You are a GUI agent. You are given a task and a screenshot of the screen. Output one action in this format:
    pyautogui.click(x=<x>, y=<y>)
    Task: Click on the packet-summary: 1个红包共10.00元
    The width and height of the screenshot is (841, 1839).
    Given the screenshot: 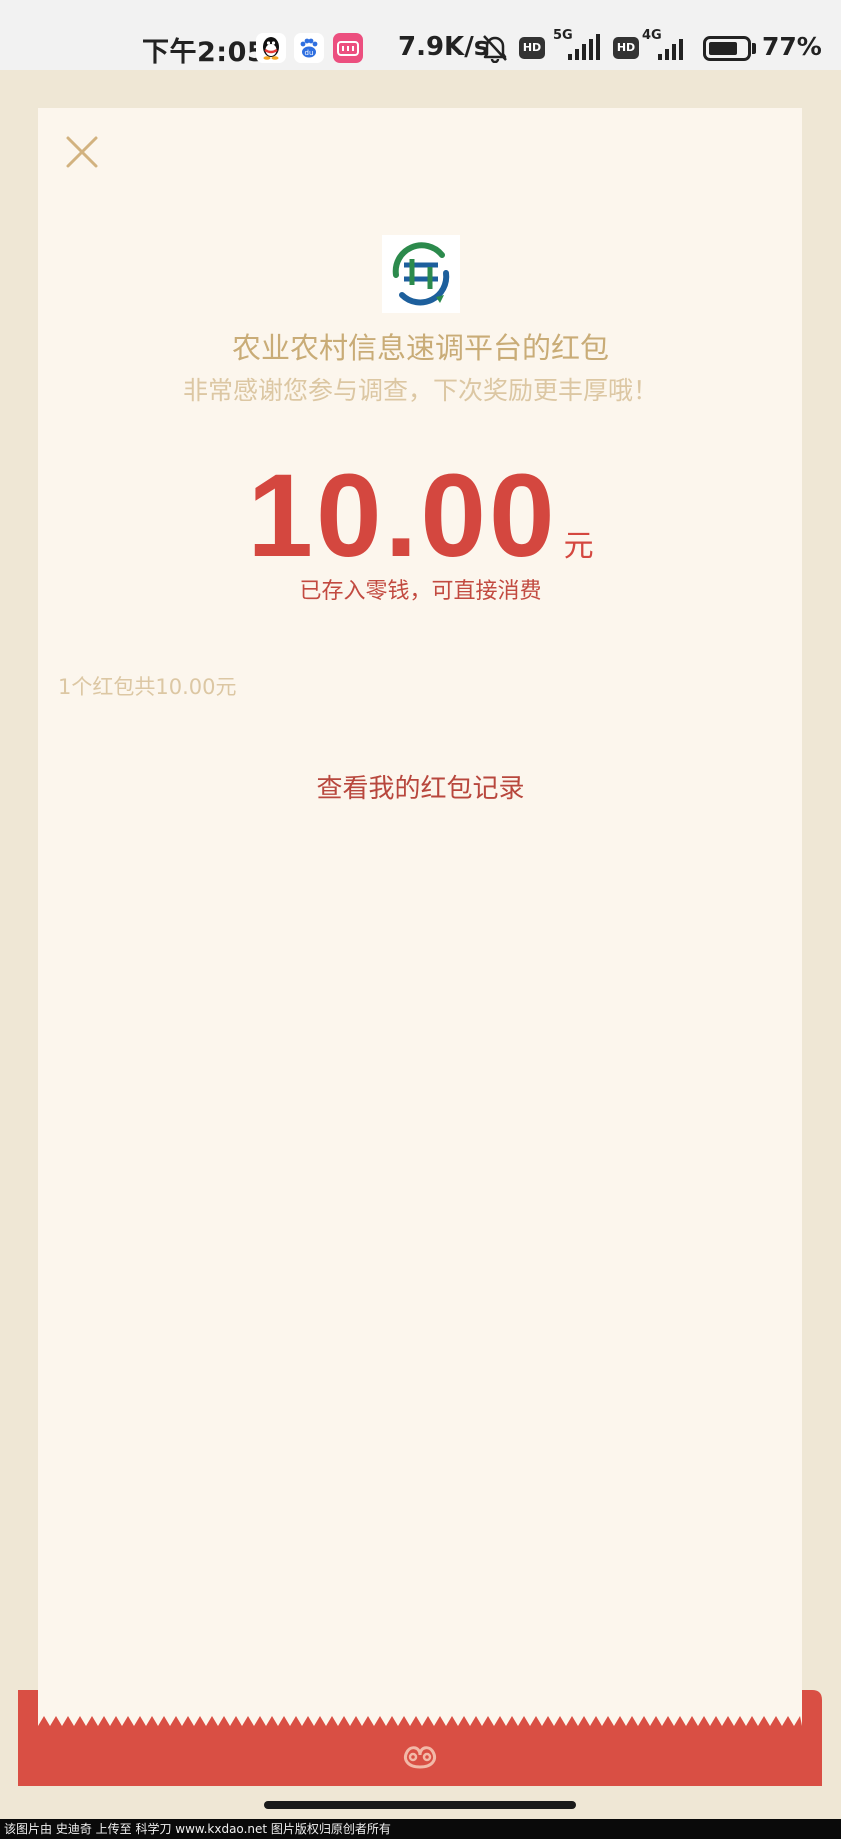 What is the action you would take?
    pyautogui.click(x=147, y=687)
    